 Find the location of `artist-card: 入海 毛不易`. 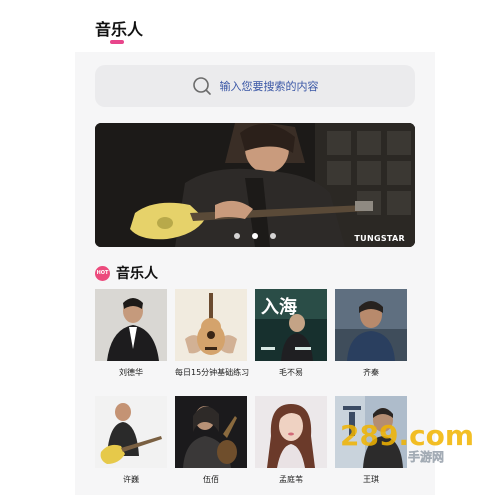

artist-card: 入海 毛不易 is located at coordinates (291, 333).